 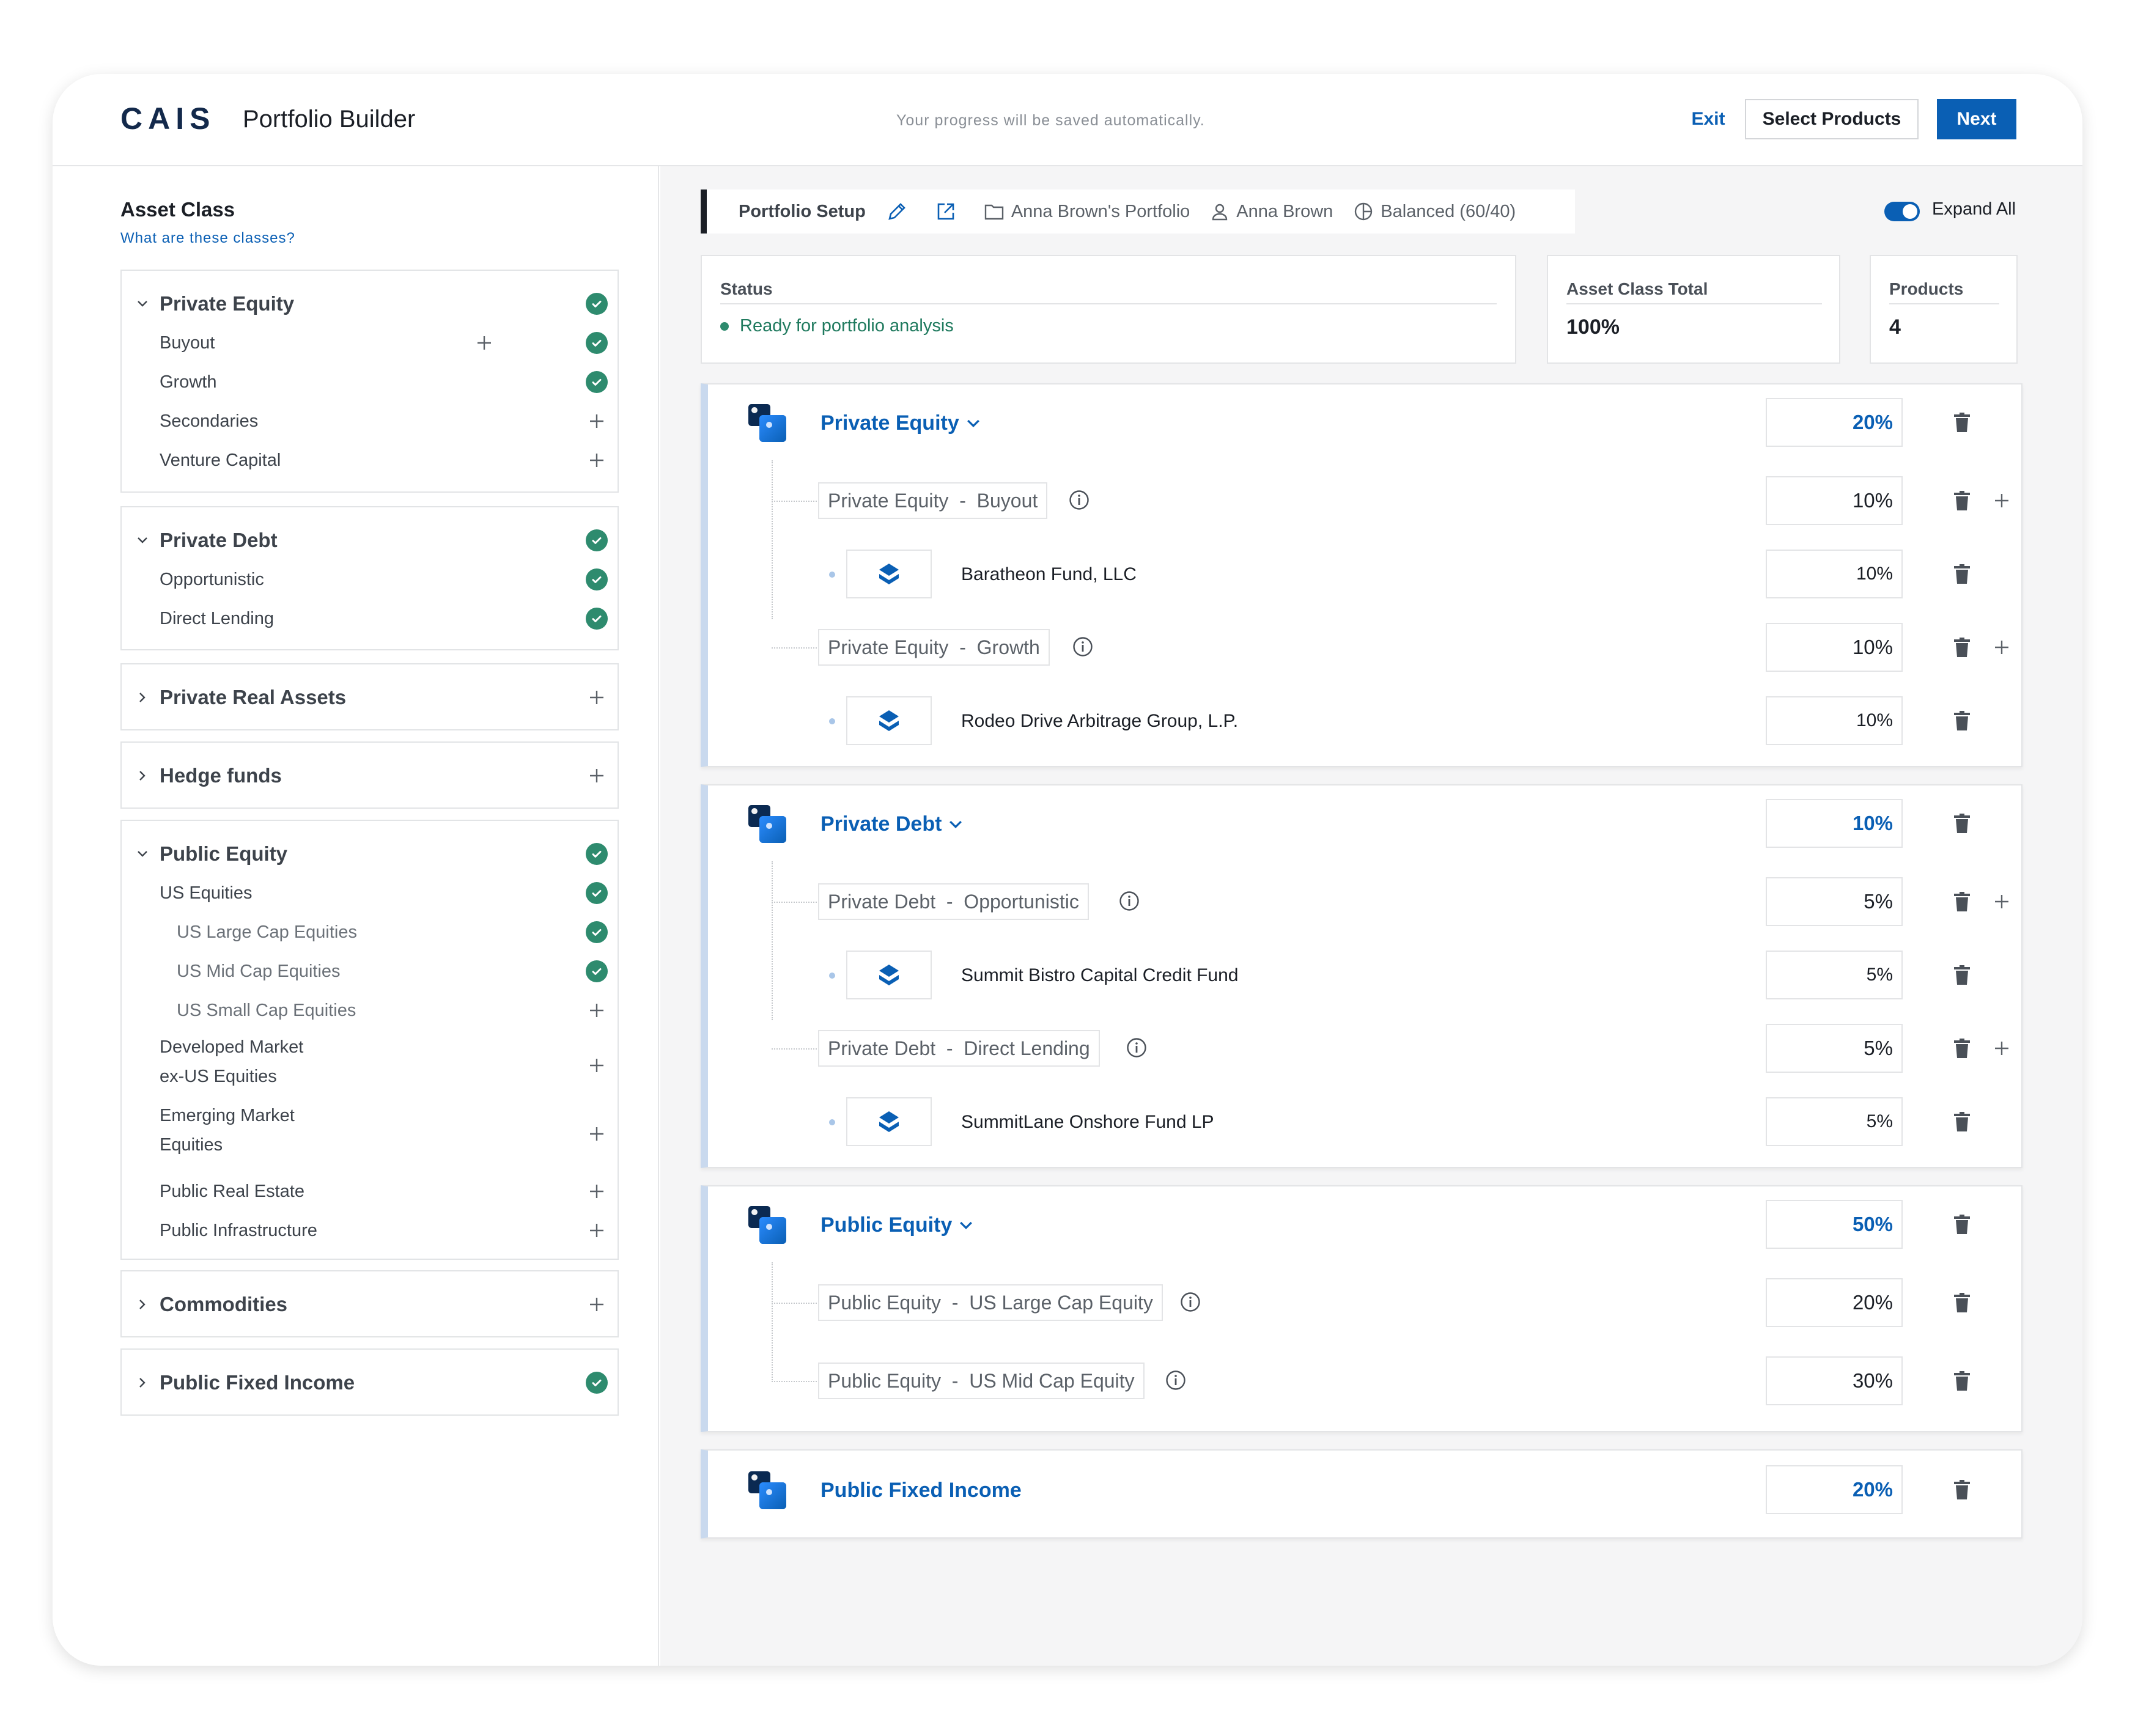 I want to click on cais-logo: CAIS, so click(x=167, y=118).